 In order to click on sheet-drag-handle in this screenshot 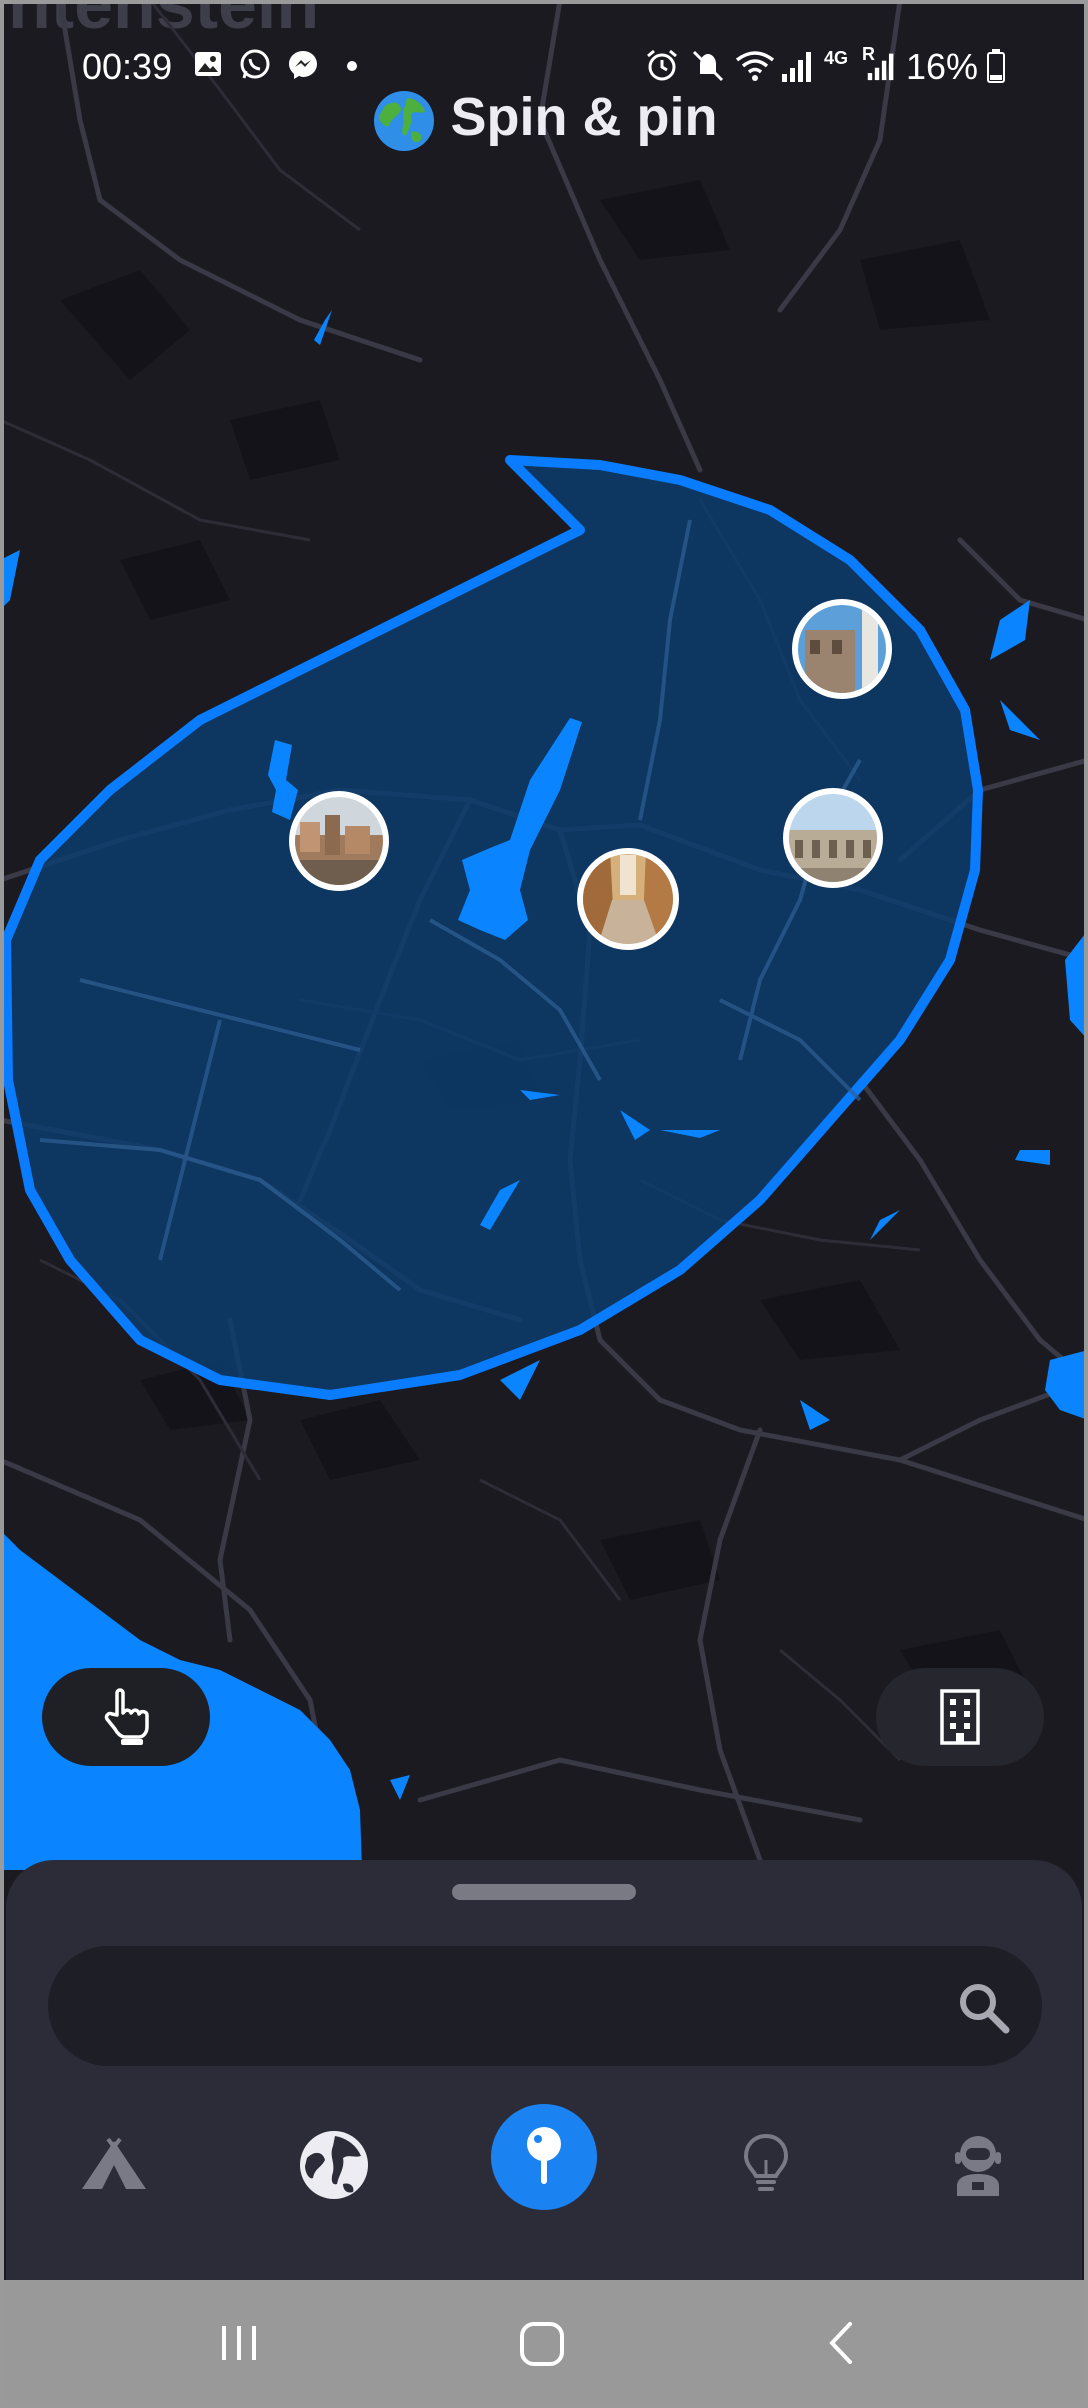, I will do `click(544, 1892)`.